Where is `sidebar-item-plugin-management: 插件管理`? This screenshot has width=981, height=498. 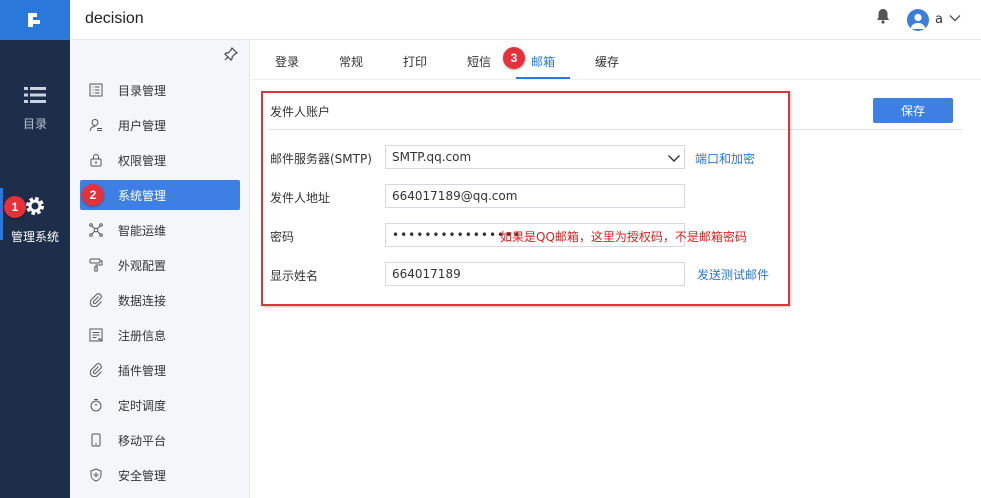 sidebar-item-plugin-management: 插件管理 is located at coordinates (160, 370).